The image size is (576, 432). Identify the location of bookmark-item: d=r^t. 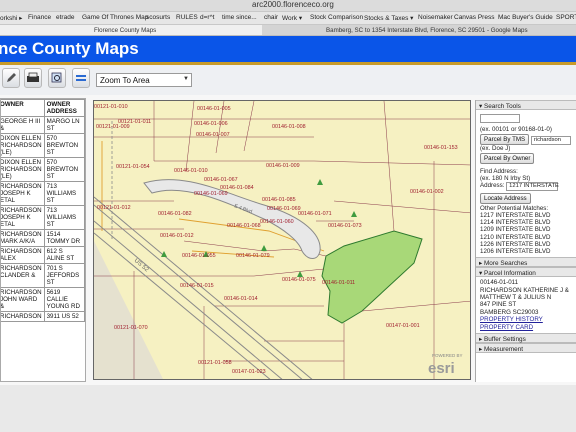
(207, 17).